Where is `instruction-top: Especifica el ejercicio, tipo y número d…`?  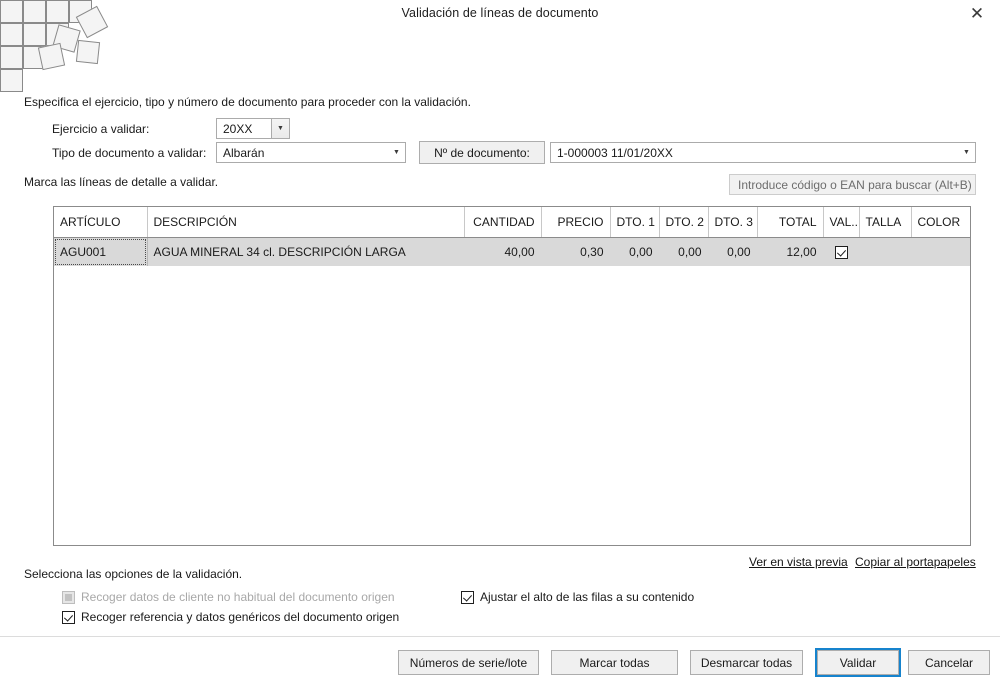
instruction-top: Especifica el ejercicio, tipo y número d… is located at coordinates (247, 102).